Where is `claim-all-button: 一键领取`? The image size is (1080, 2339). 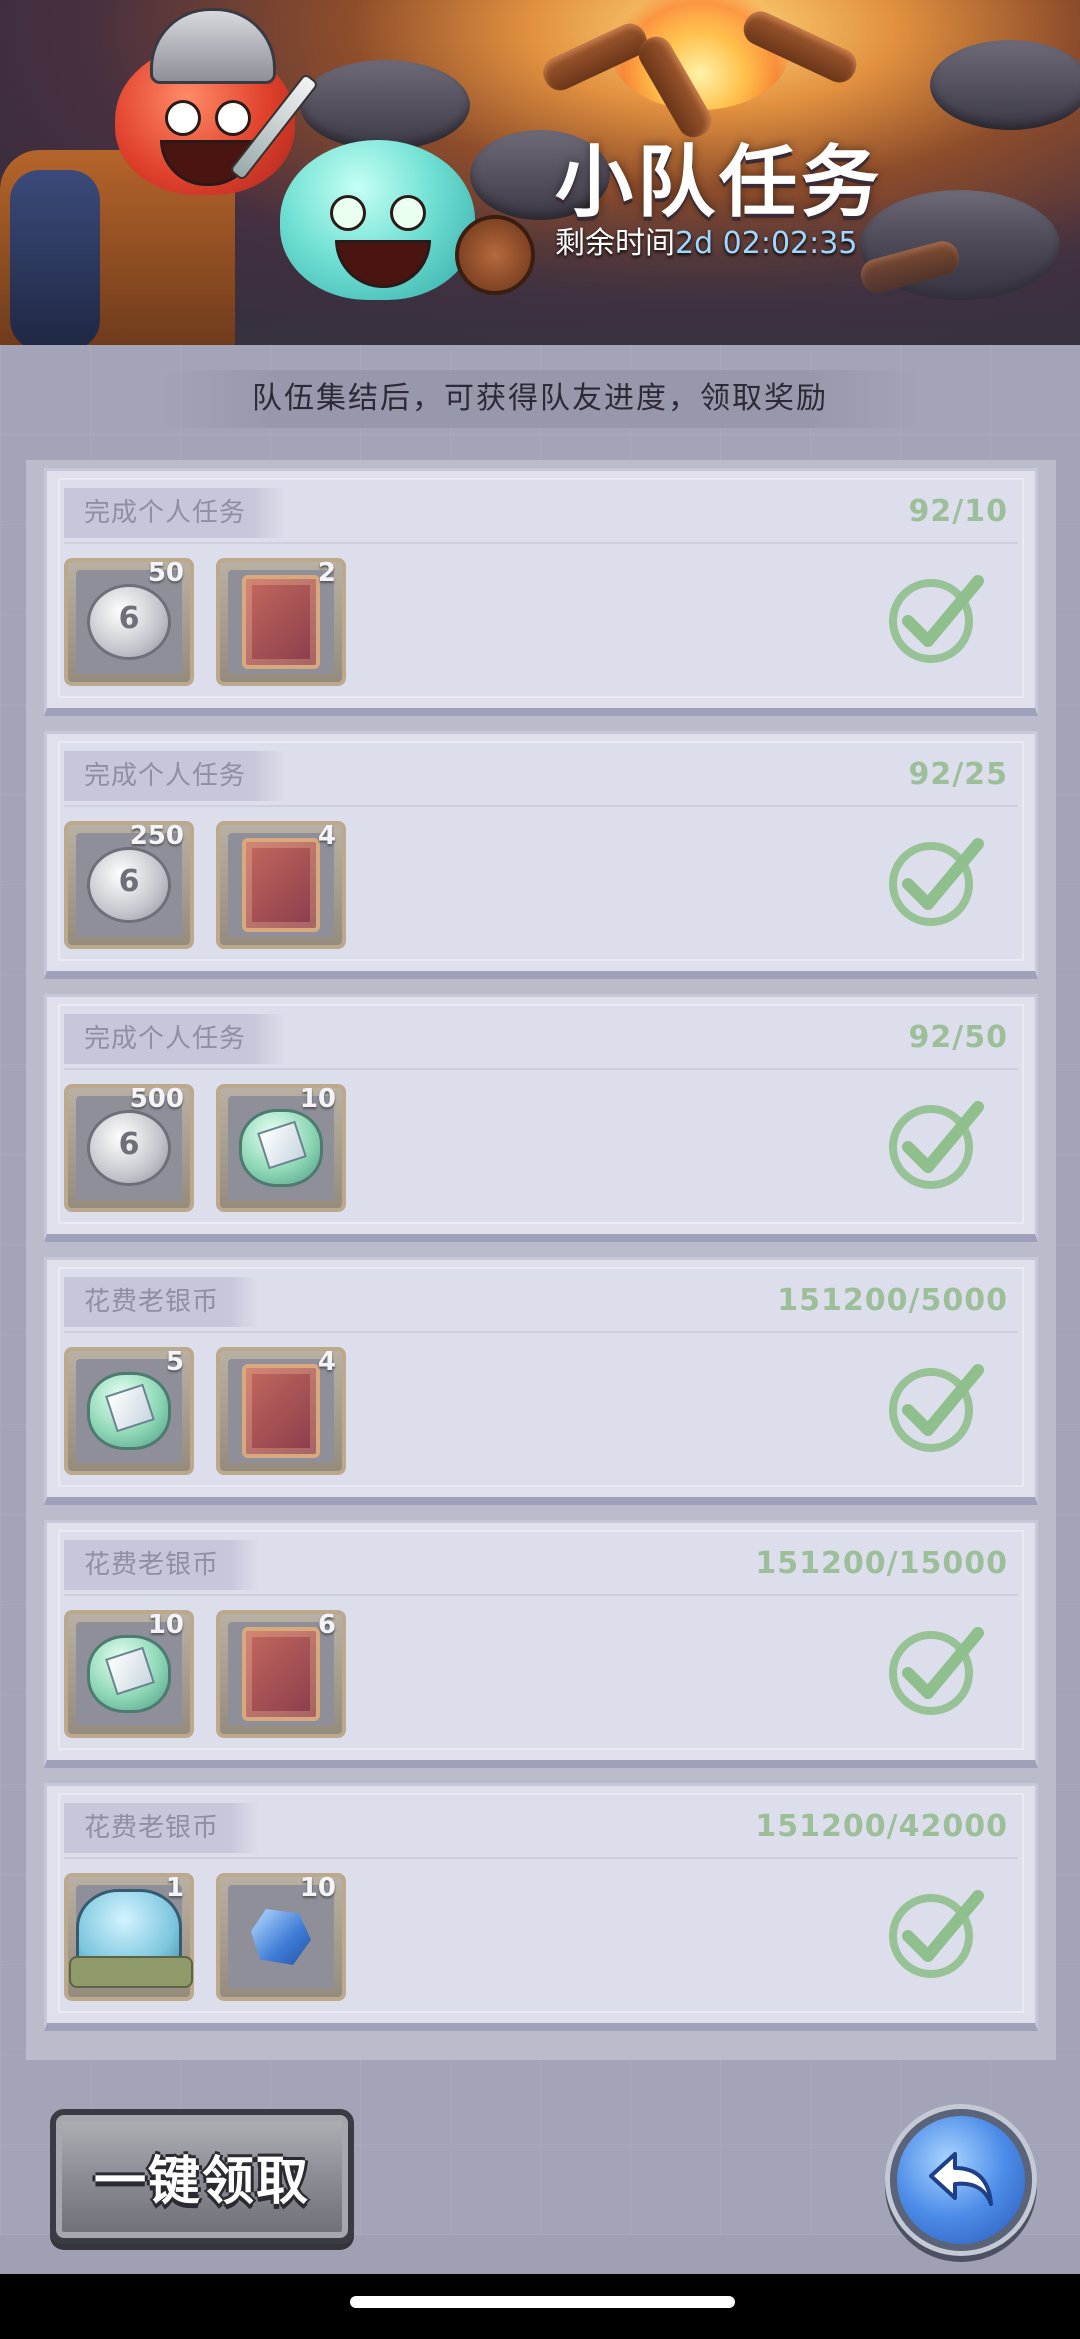
claim-all-button: 一键领取 is located at coordinates (202, 2176).